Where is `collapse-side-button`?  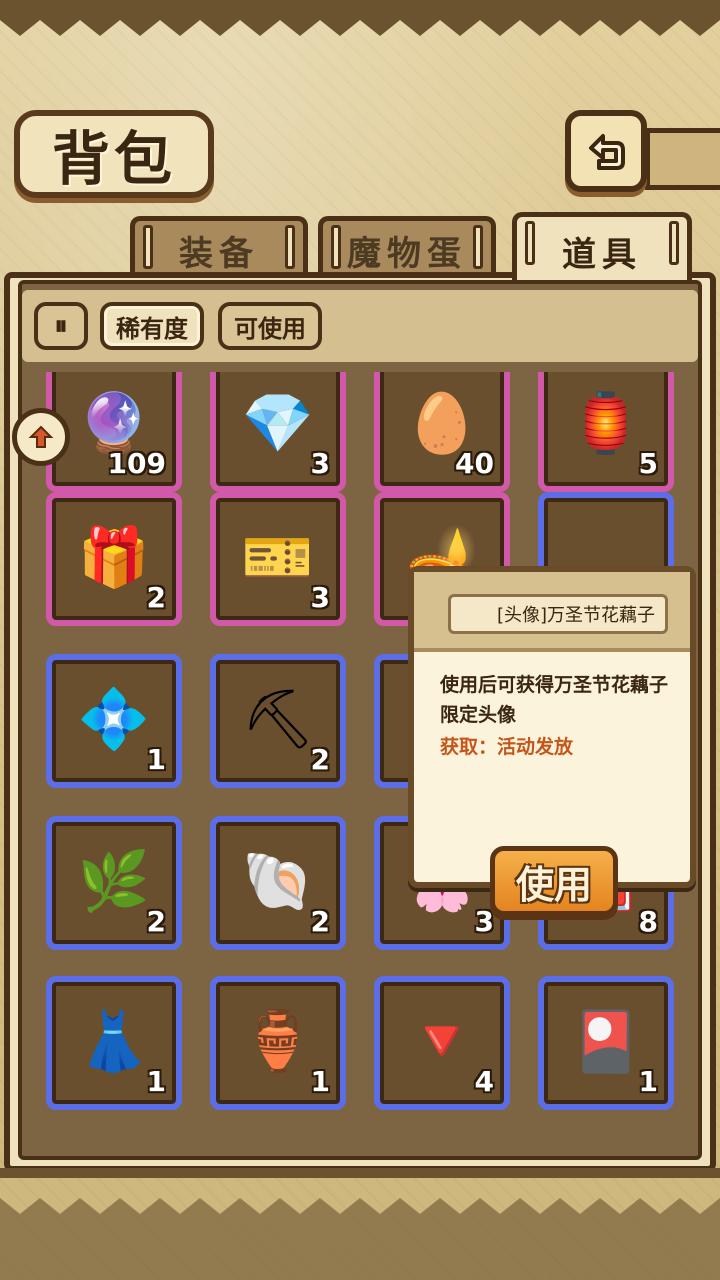
collapse-side-button is located at coordinates (41, 437).